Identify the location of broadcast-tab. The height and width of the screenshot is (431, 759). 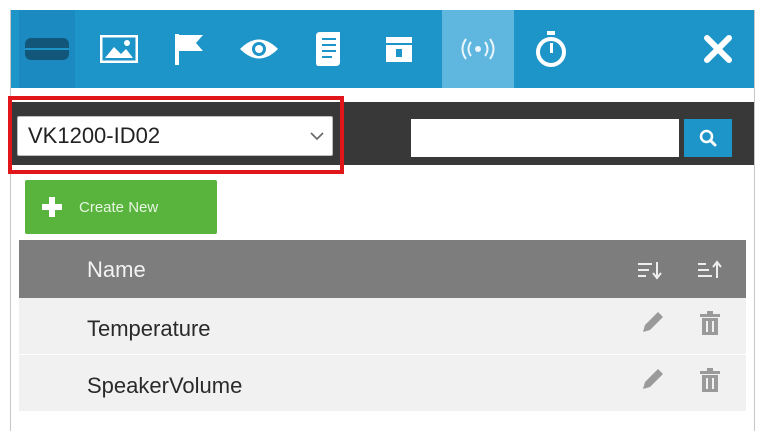
(478, 49).